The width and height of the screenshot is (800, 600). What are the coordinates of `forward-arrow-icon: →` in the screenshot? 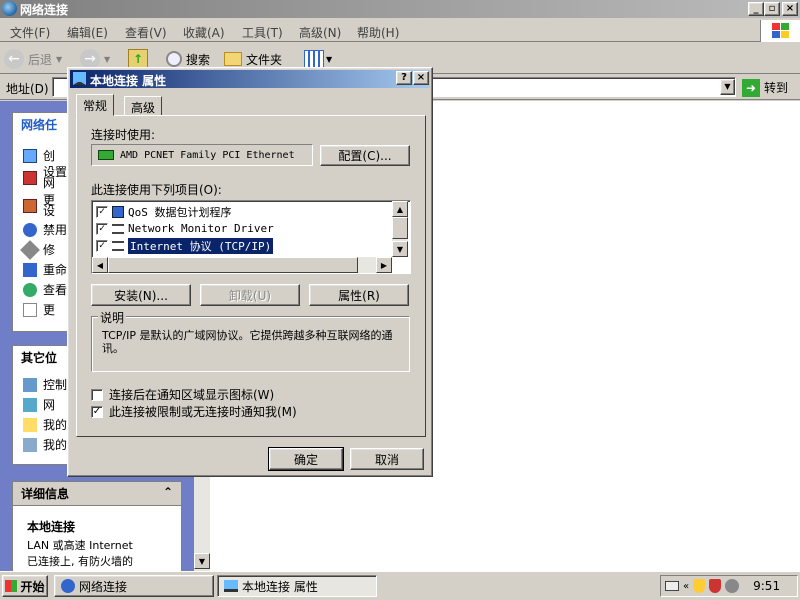 It's located at (90, 59).